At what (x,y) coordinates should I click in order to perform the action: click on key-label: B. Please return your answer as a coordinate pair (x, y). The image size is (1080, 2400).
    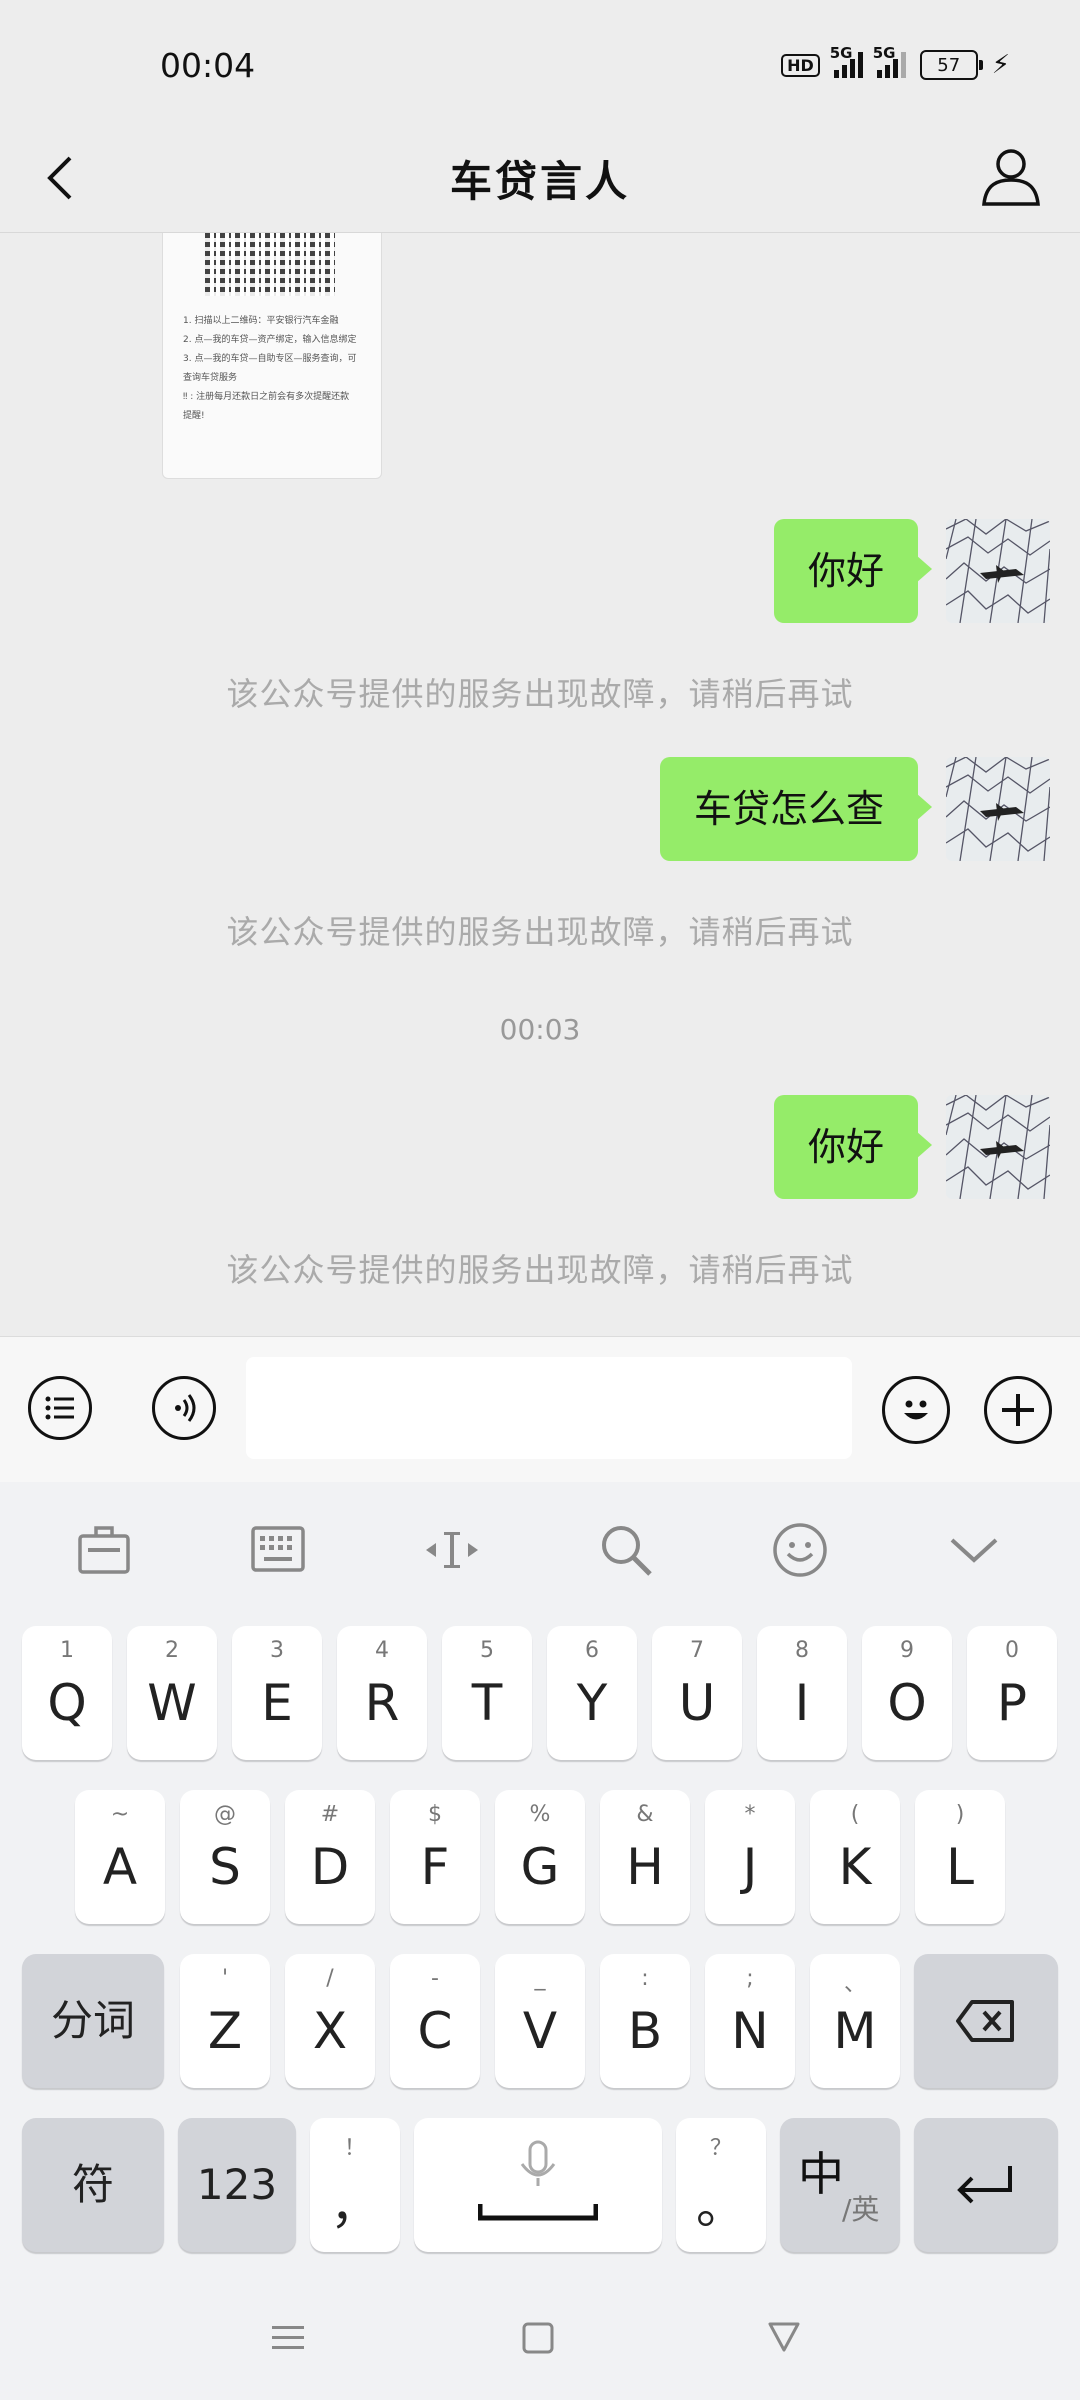
    Looking at the image, I should click on (645, 2031).